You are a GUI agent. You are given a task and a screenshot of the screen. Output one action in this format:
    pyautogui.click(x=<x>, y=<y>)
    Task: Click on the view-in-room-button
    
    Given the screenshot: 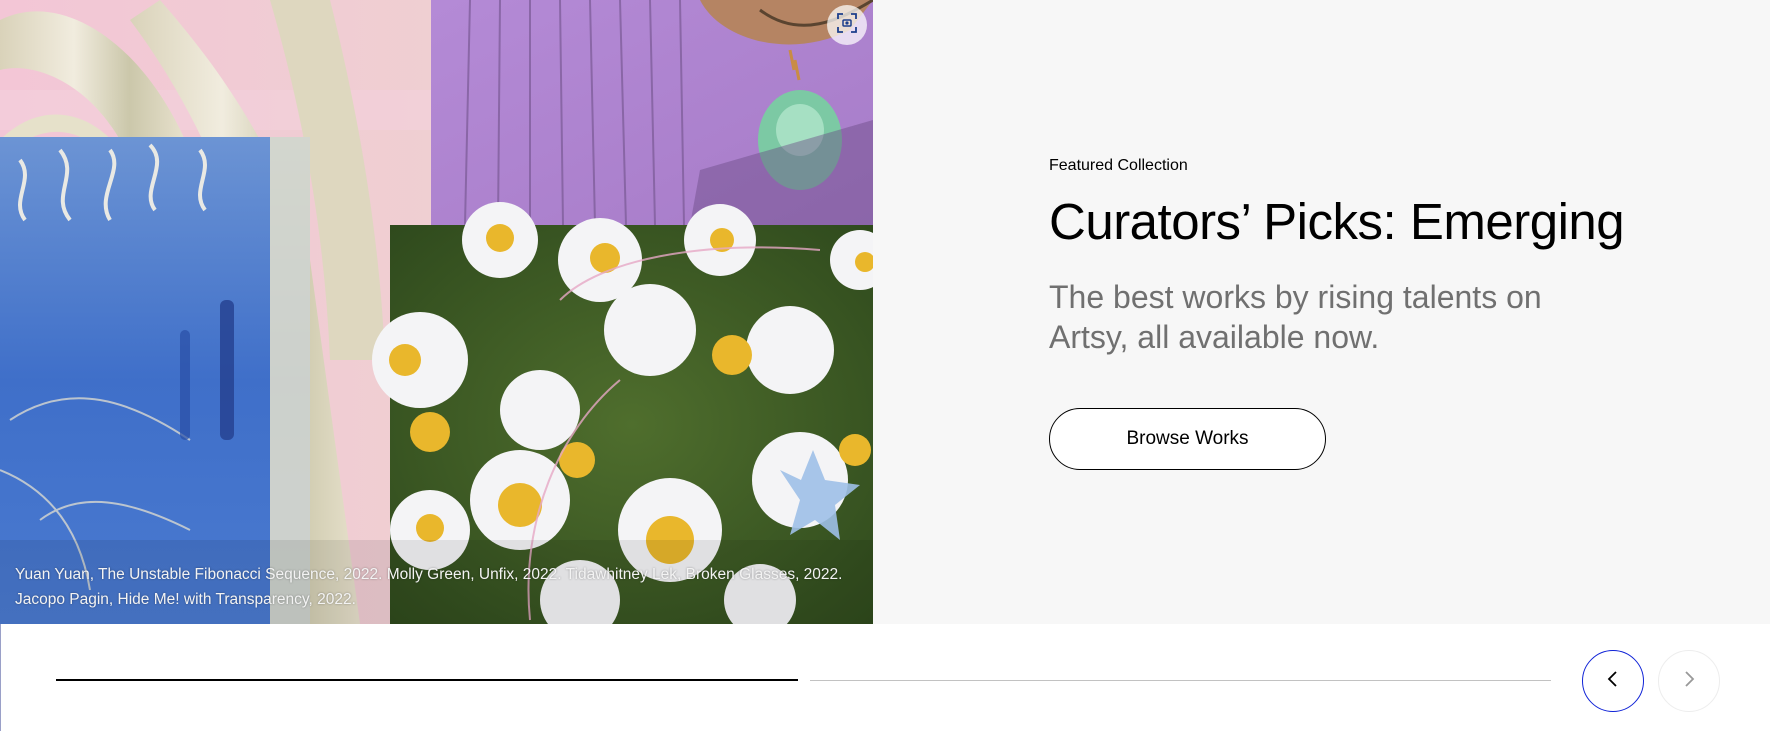 What is the action you would take?
    pyautogui.click(x=847, y=25)
    